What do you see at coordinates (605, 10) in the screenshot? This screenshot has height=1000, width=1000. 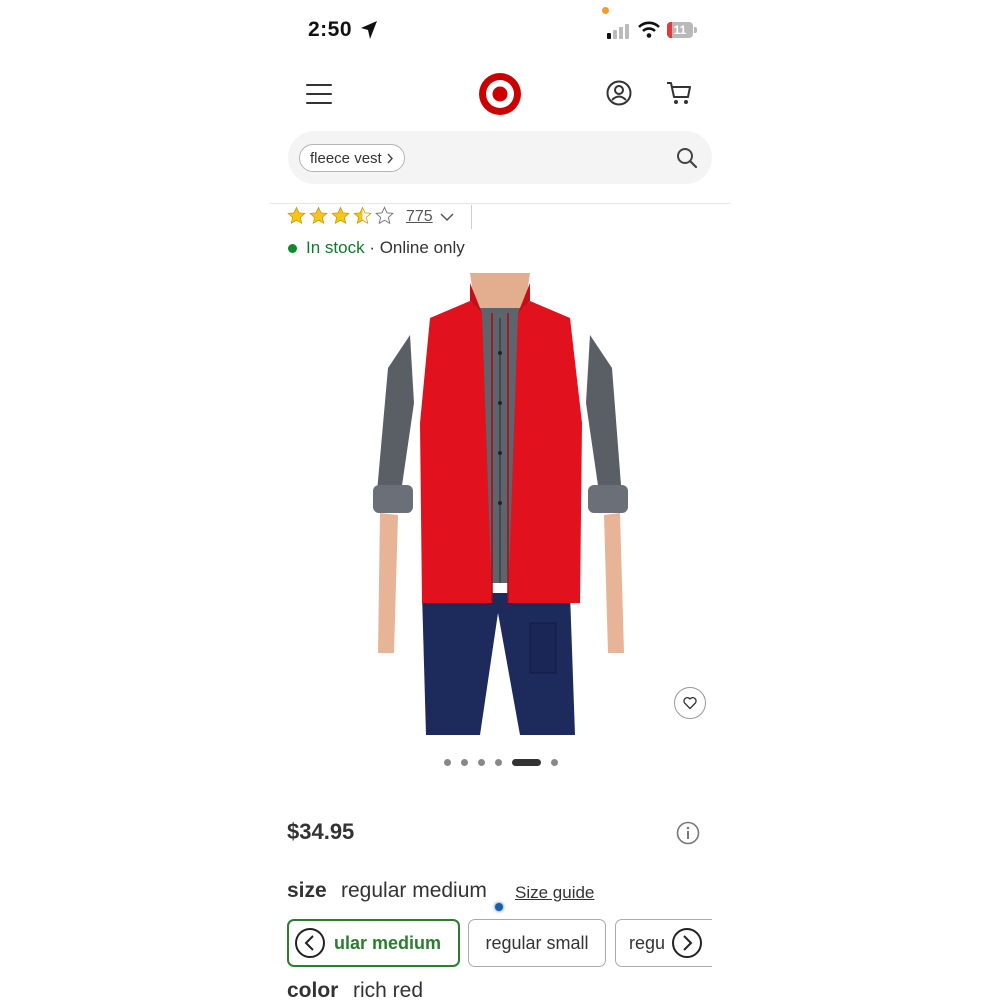 I see `privacy-indicator-dot` at bounding box center [605, 10].